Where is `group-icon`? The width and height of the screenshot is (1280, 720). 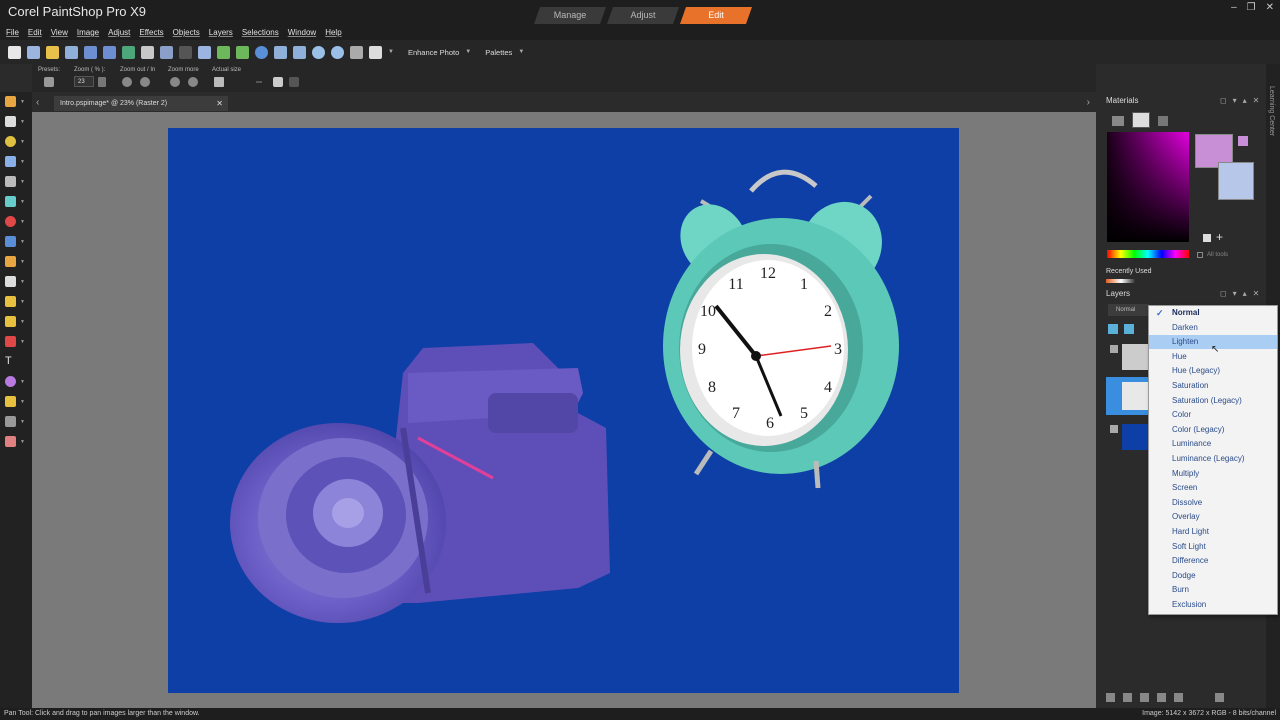 group-icon is located at coordinates (1161, 697).